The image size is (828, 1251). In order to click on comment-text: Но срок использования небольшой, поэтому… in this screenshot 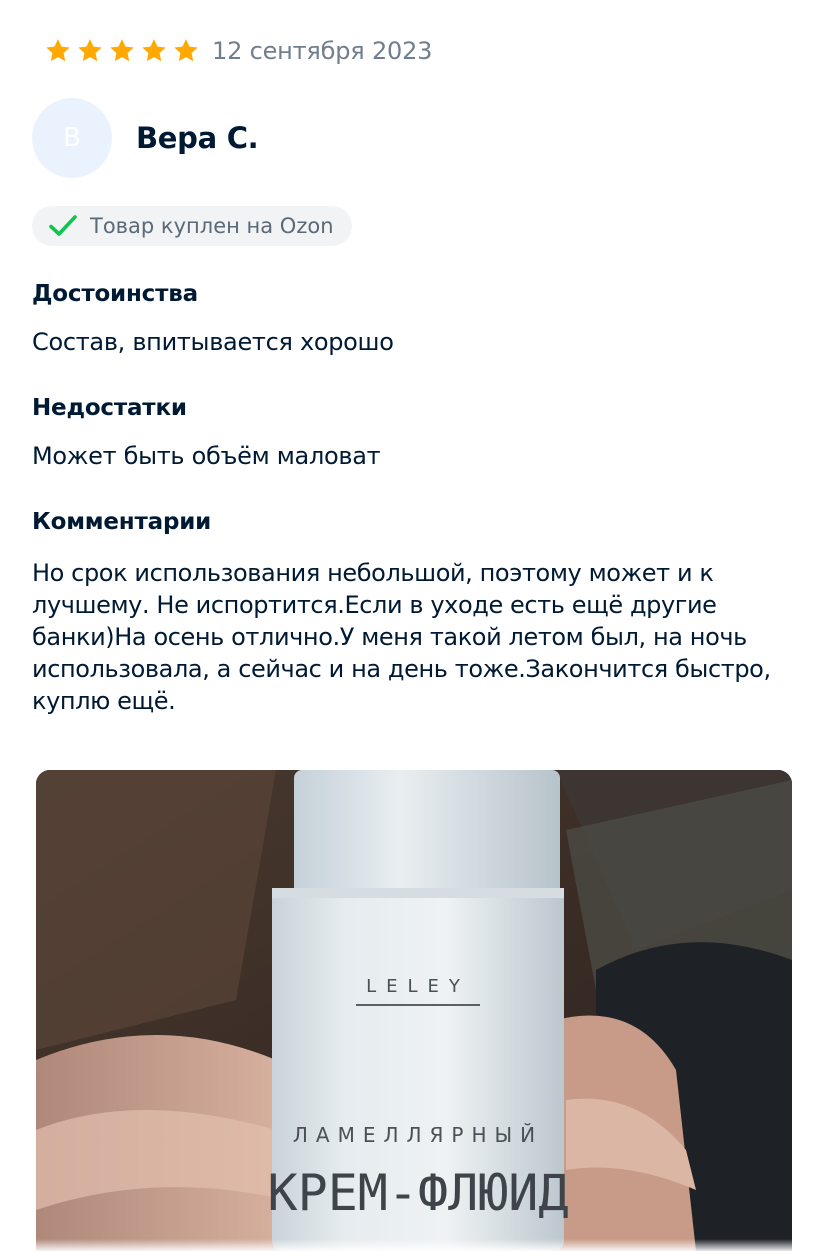, I will do `click(401, 637)`.